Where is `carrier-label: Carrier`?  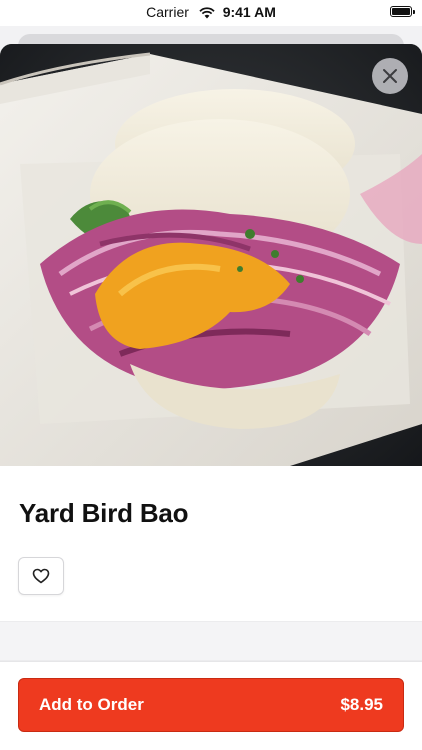 carrier-label: Carrier is located at coordinates (167, 12).